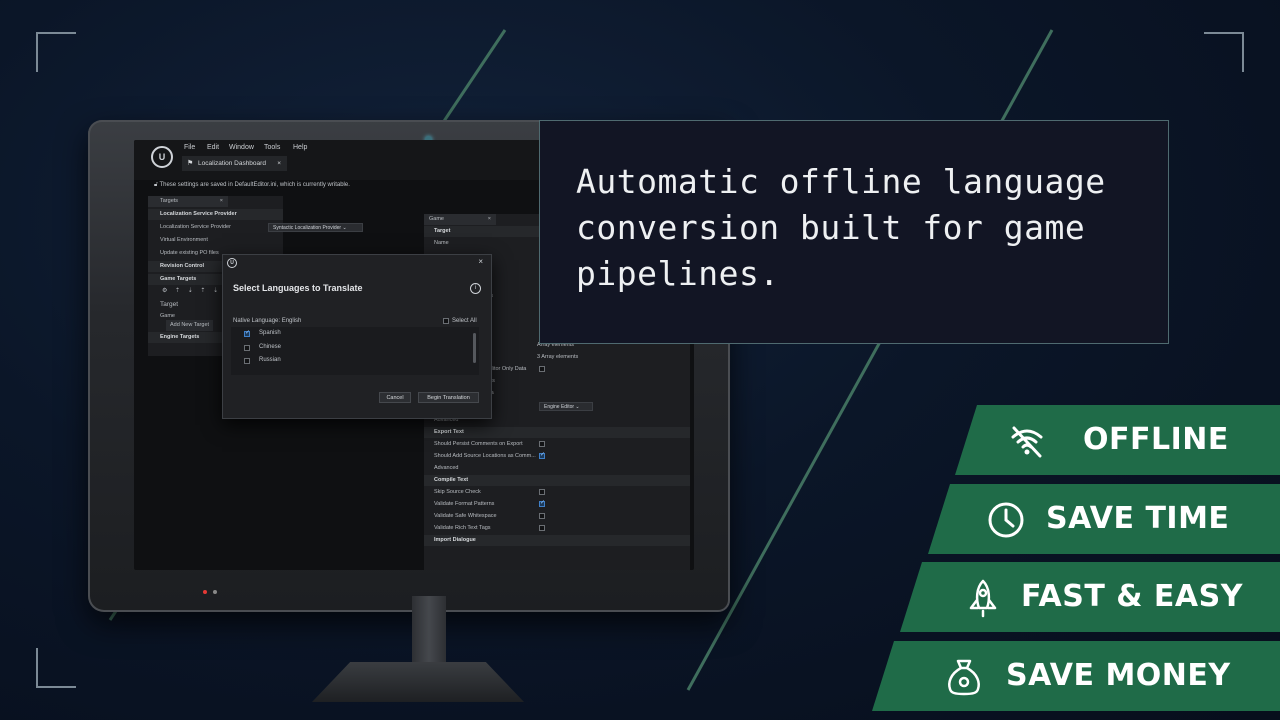 The height and width of the screenshot is (720, 1280). I want to click on game-close-icon: ×, so click(489, 219).